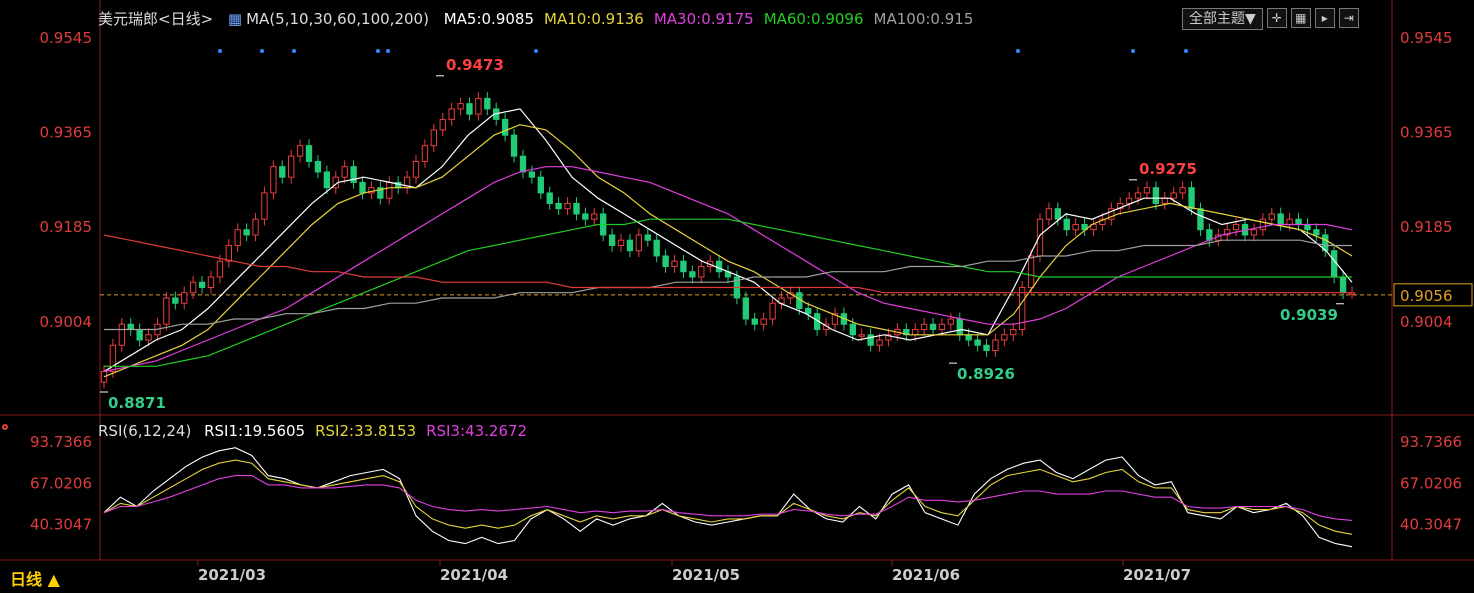 The height and width of the screenshot is (593, 1474). I want to click on y-tick-left: 0.9004, so click(66, 322).